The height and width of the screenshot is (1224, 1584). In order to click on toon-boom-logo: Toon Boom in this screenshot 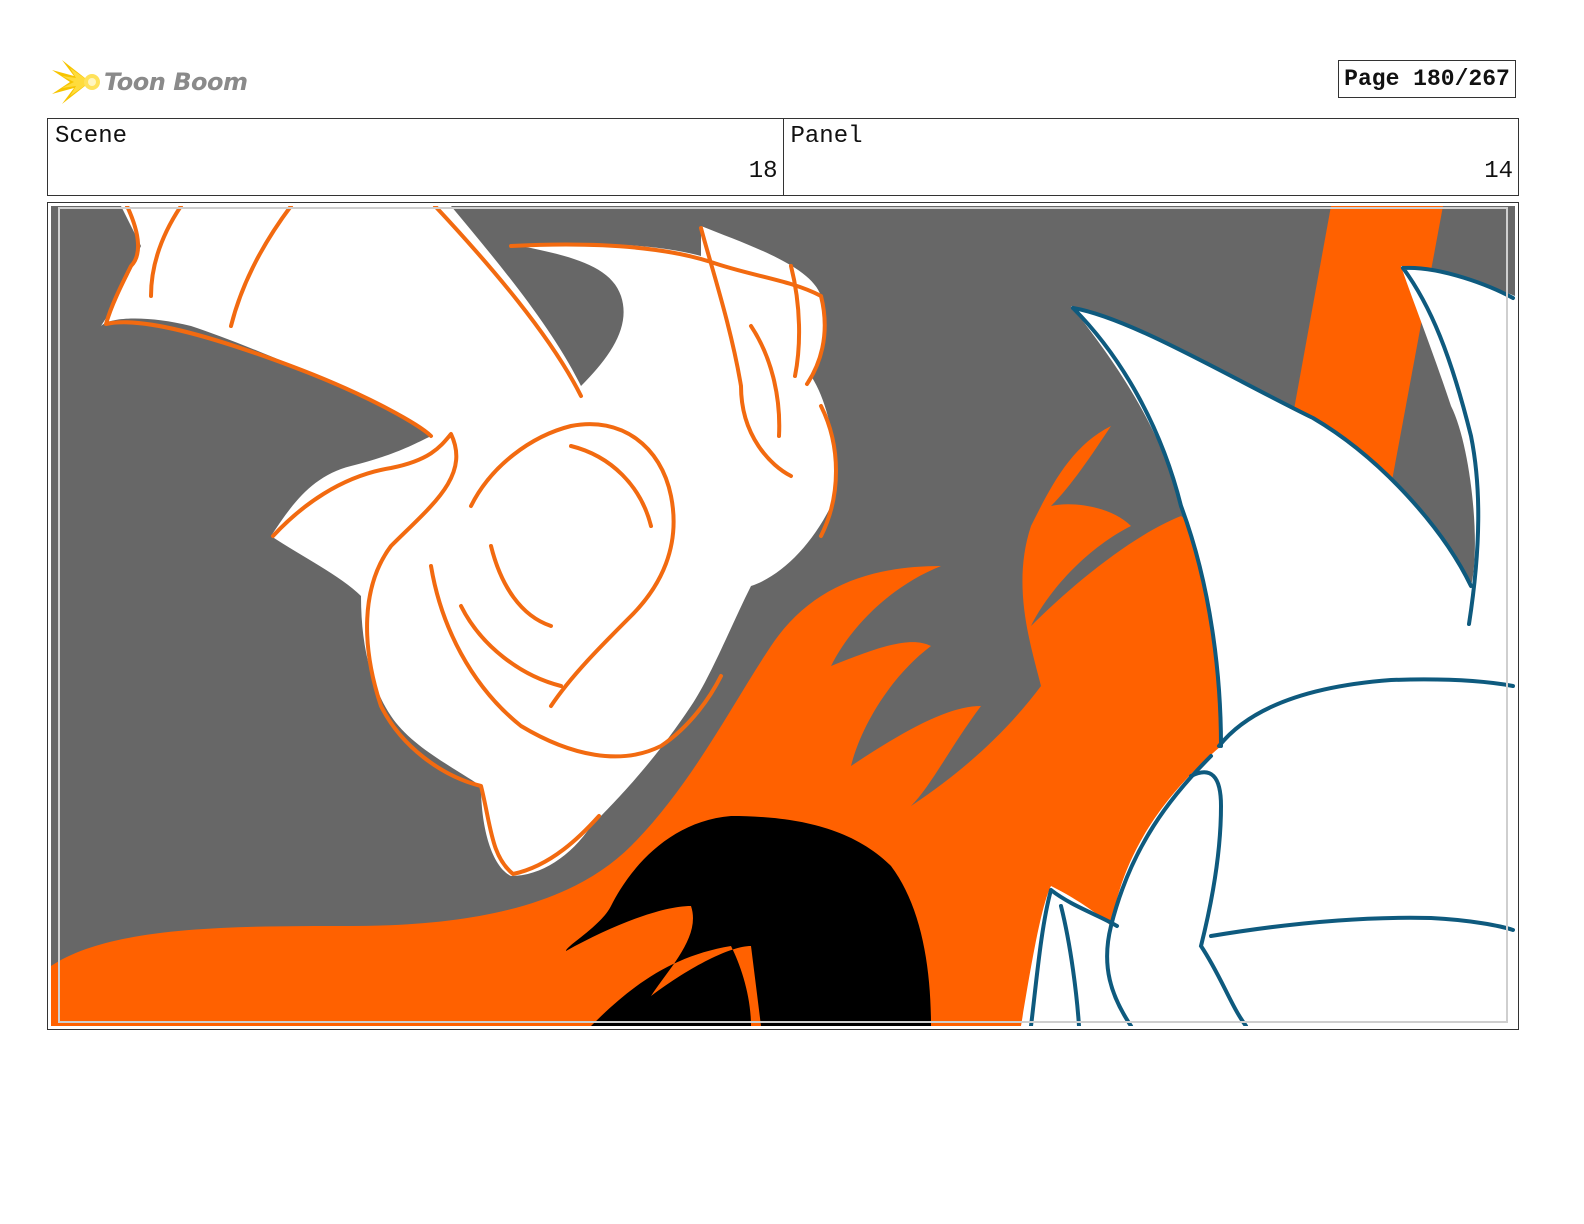, I will do `click(150, 82)`.